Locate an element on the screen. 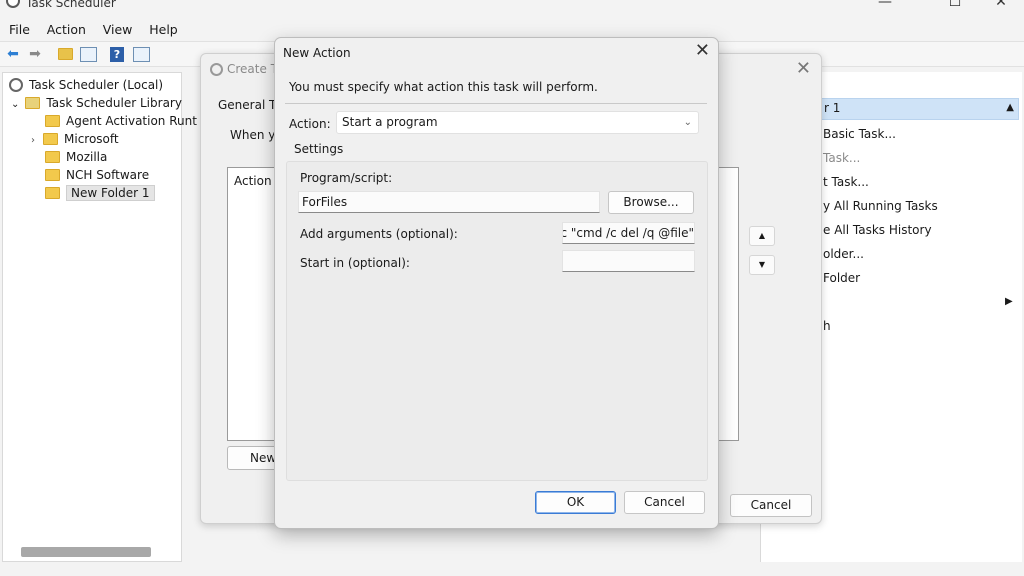 The width and height of the screenshot is (1024, 576). help-icon: ? is located at coordinates (117, 54).